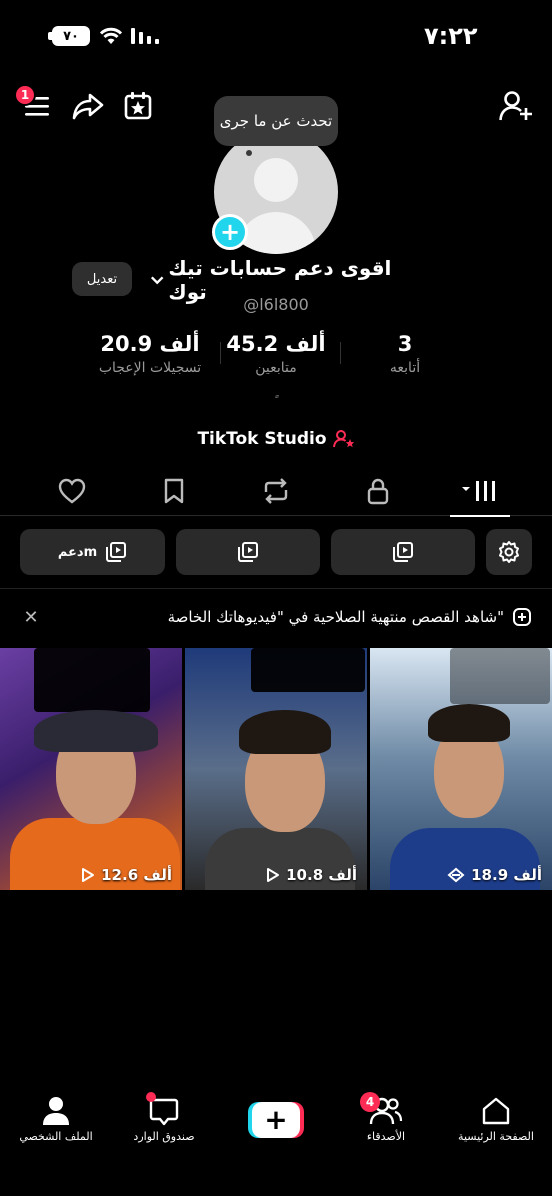 The width and height of the screenshot is (552, 1196). Describe the element at coordinates (340, 353) in the screenshot. I see `stat-divider` at that location.